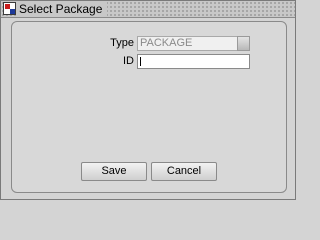  What do you see at coordinates (122, 43) in the screenshot?
I see `type-label: Type` at bounding box center [122, 43].